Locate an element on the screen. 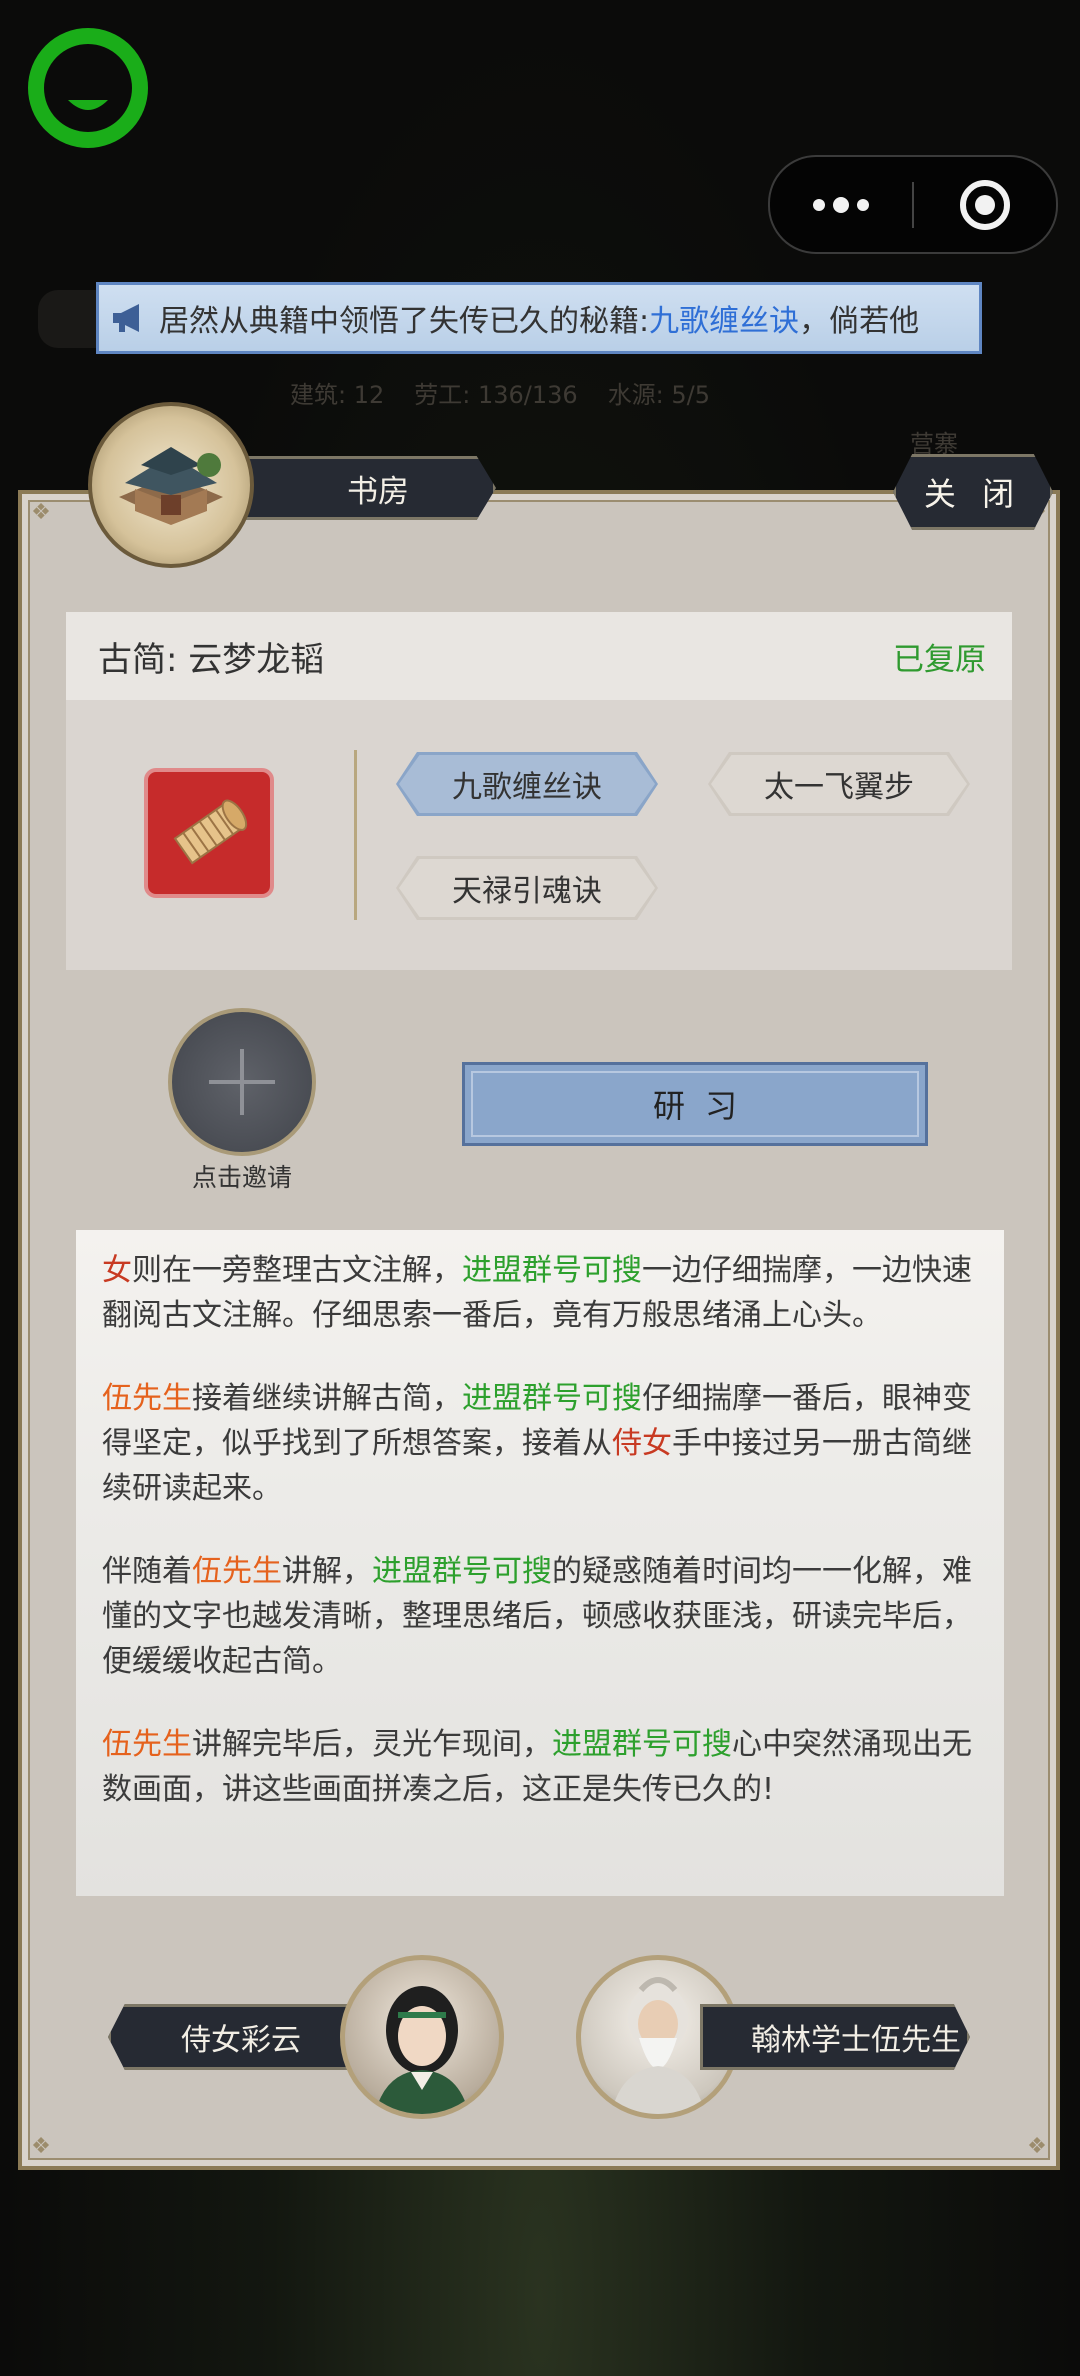 This screenshot has width=1080, height=2376. building-badge is located at coordinates (171, 485).